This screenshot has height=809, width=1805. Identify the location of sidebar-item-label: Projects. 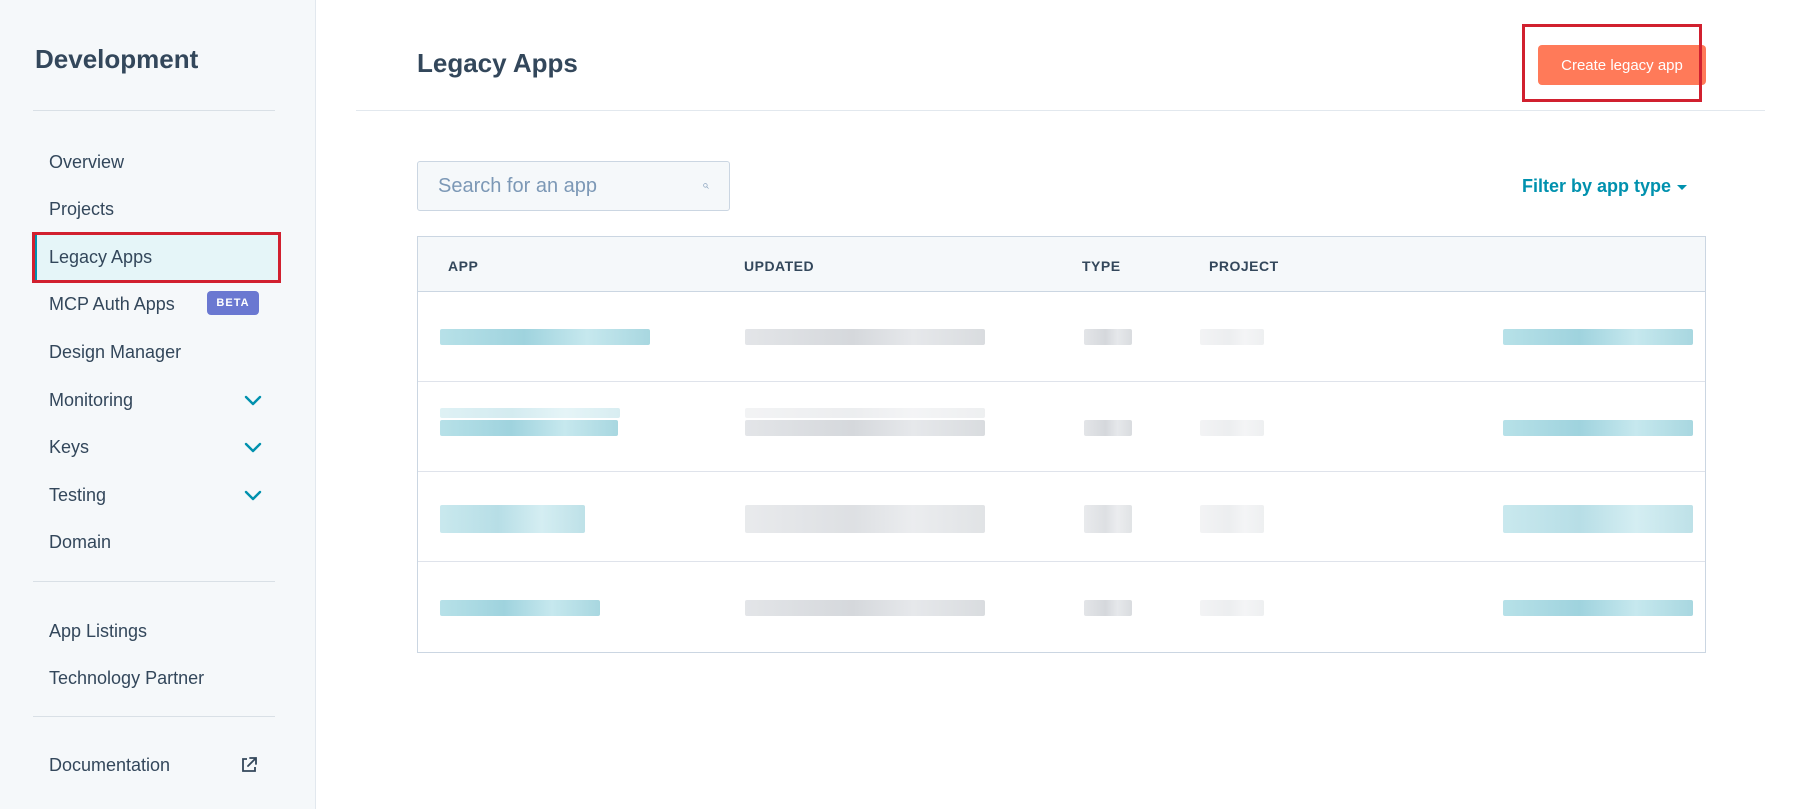
(82, 208).